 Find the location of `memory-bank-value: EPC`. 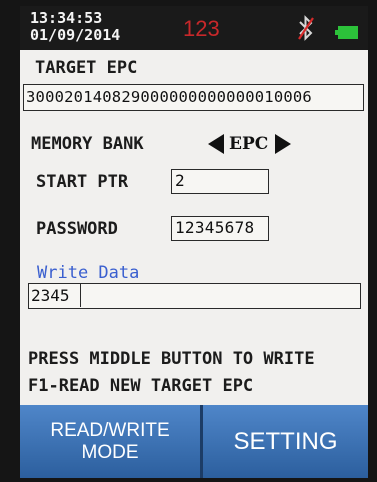

memory-bank-value: EPC is located at coordinates (249, 144).